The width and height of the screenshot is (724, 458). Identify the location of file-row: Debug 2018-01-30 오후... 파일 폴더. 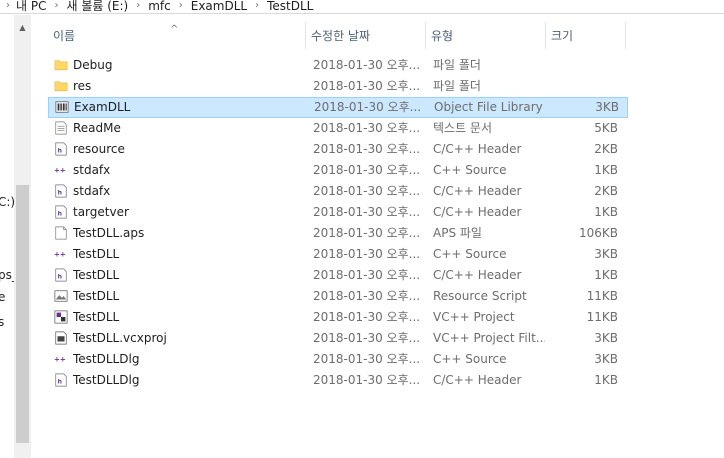
(338, 65).